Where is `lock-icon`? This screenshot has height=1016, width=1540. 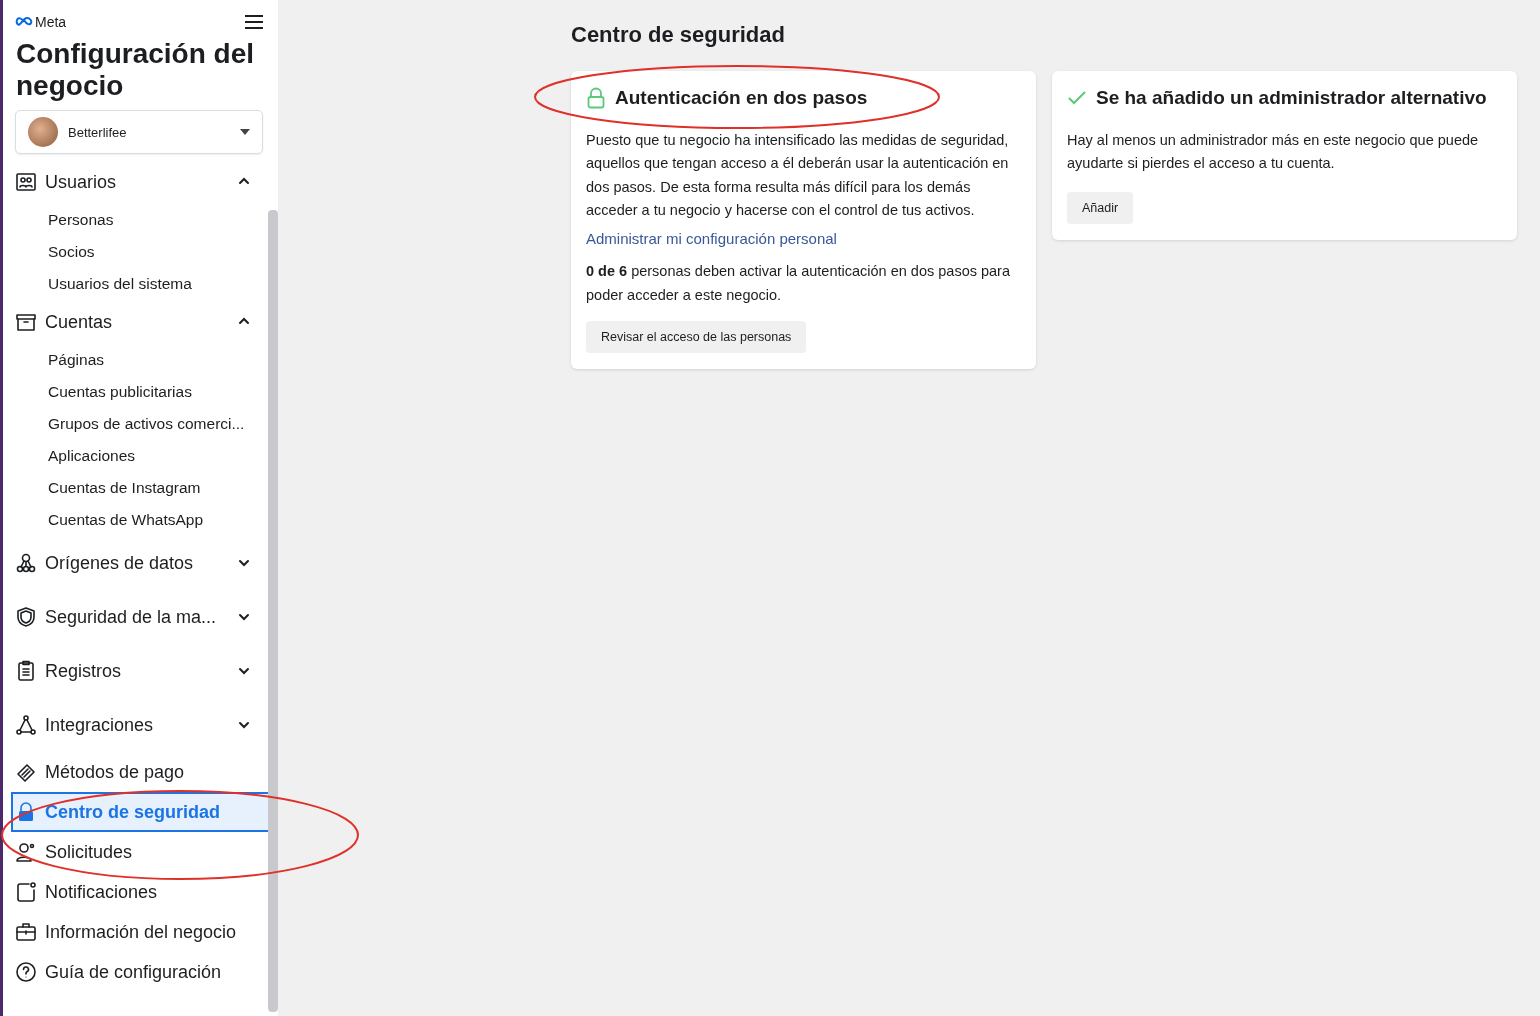 lock-icon is located at coordinates (596, 98).